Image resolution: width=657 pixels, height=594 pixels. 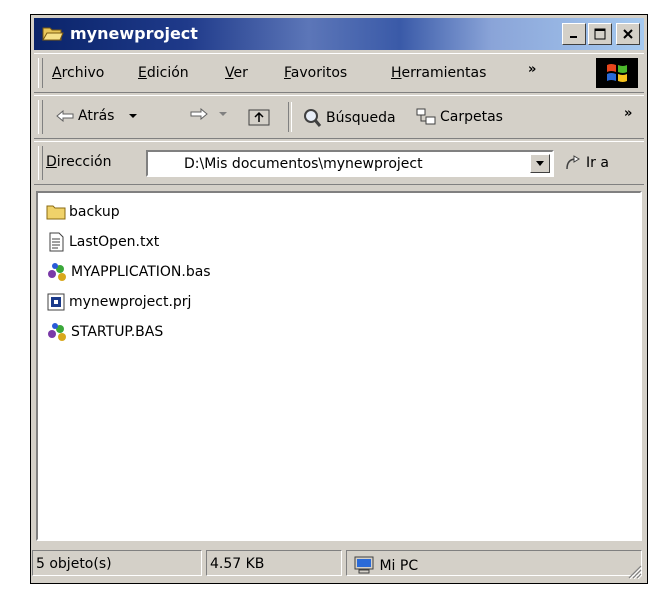 I want to click on folders-button: Carpetas, so click(x=459, y=117).